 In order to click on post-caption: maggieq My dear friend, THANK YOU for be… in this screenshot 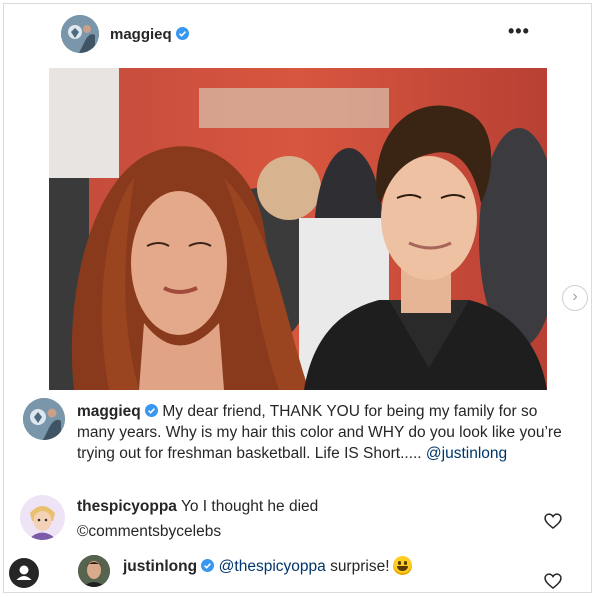, I will do `click(327, 432)`.